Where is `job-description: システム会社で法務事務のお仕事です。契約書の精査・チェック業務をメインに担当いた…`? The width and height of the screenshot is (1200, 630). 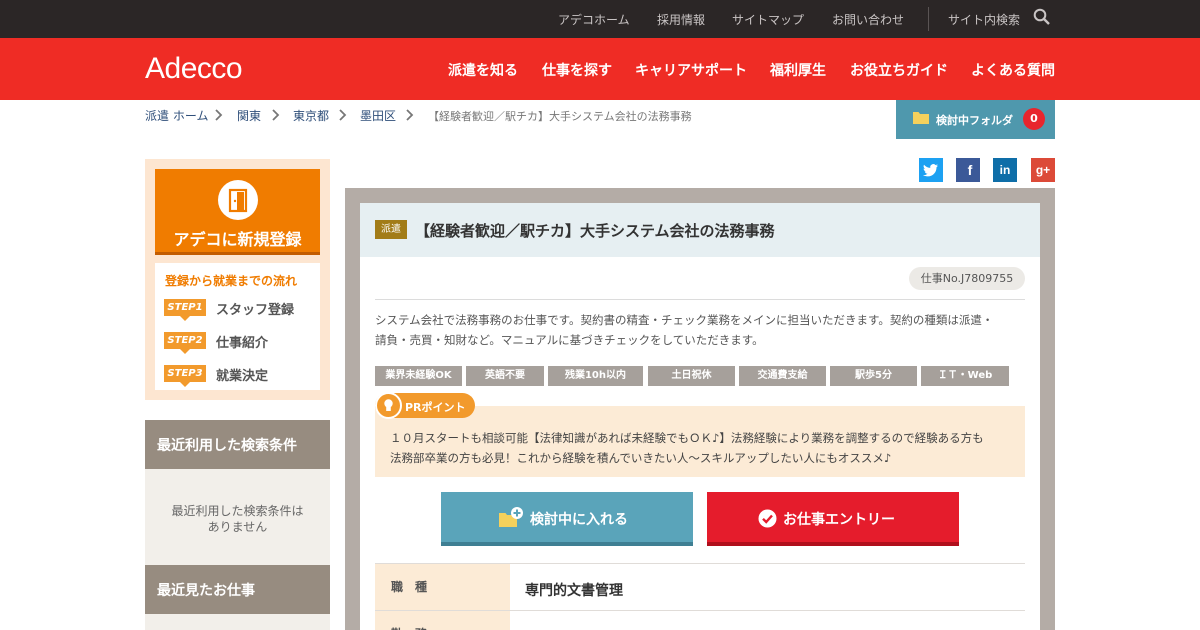 job-description: システム会社で法務事務のお仕事です。契約書の精査・チェック業務をメインに担当いた… is located at coordinates (684, 330).